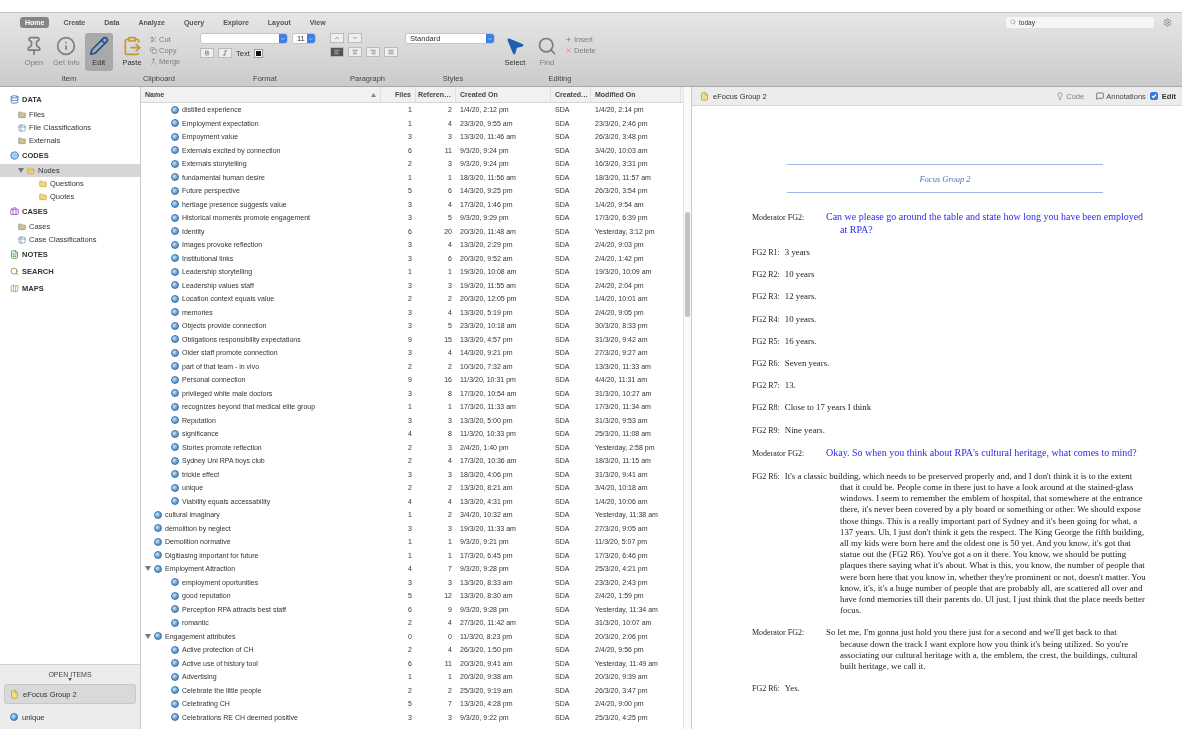 This screenshot has width=1182, height=729. Describe the element at coordinates (14, 99) in the screenshot. I see `database-icon` at that location.